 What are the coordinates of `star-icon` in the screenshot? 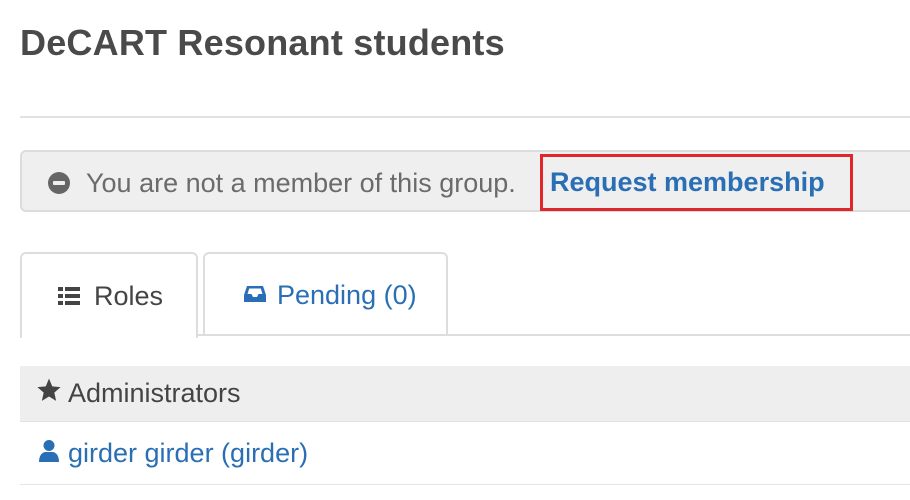 It's located at (49, 393).